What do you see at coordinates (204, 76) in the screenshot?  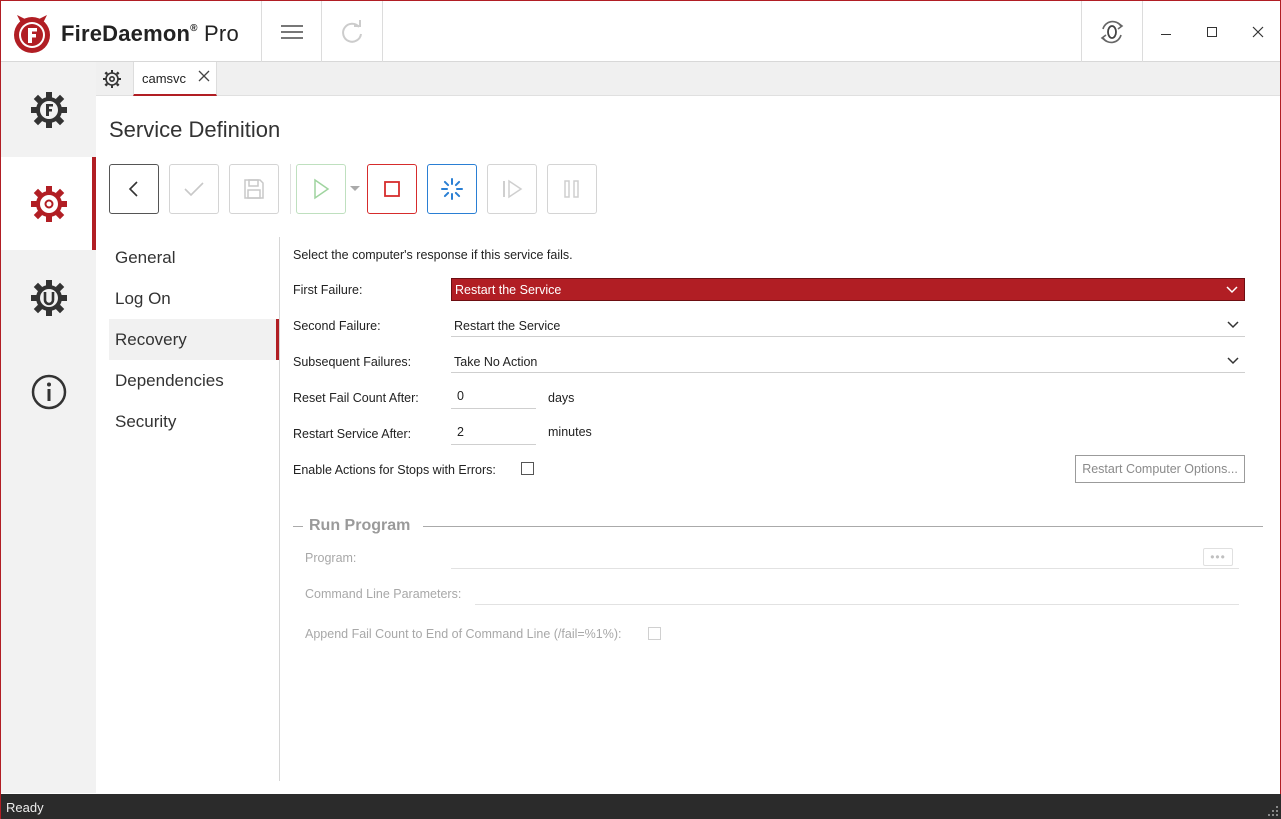 I see `close-tab-icon` at bounding box center [204, 76].